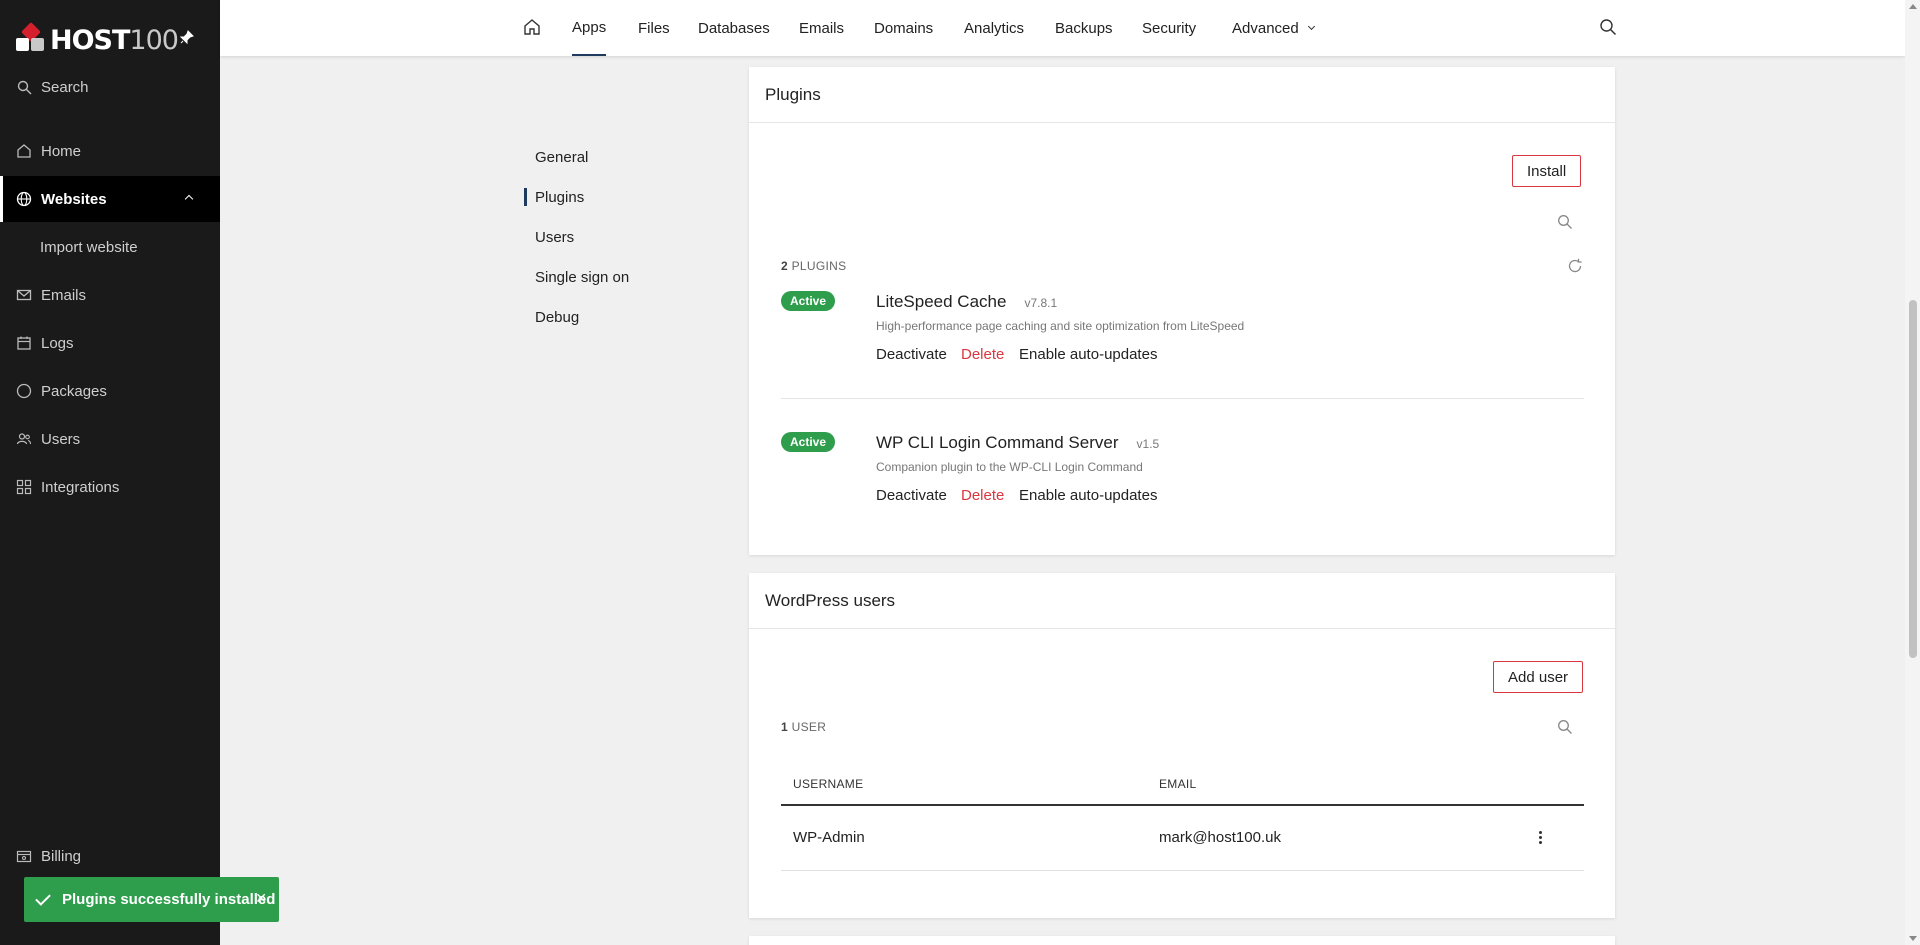 This screenshot has height=945, width=1920. I want to click on chevron-up-icon, so click(189, 199).